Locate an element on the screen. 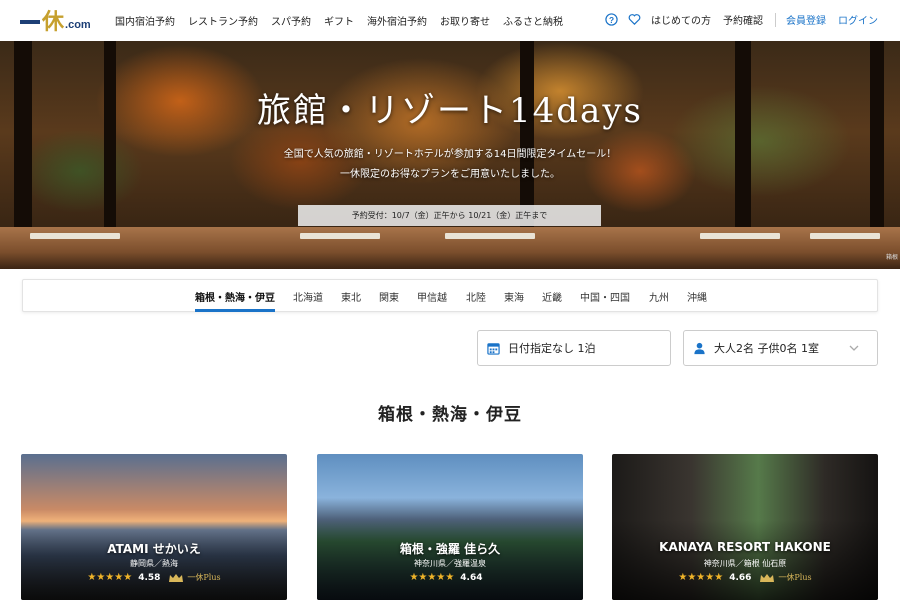  guest-selector: 大人2名 子供0名 1室 is located at coordinates (780, 348).